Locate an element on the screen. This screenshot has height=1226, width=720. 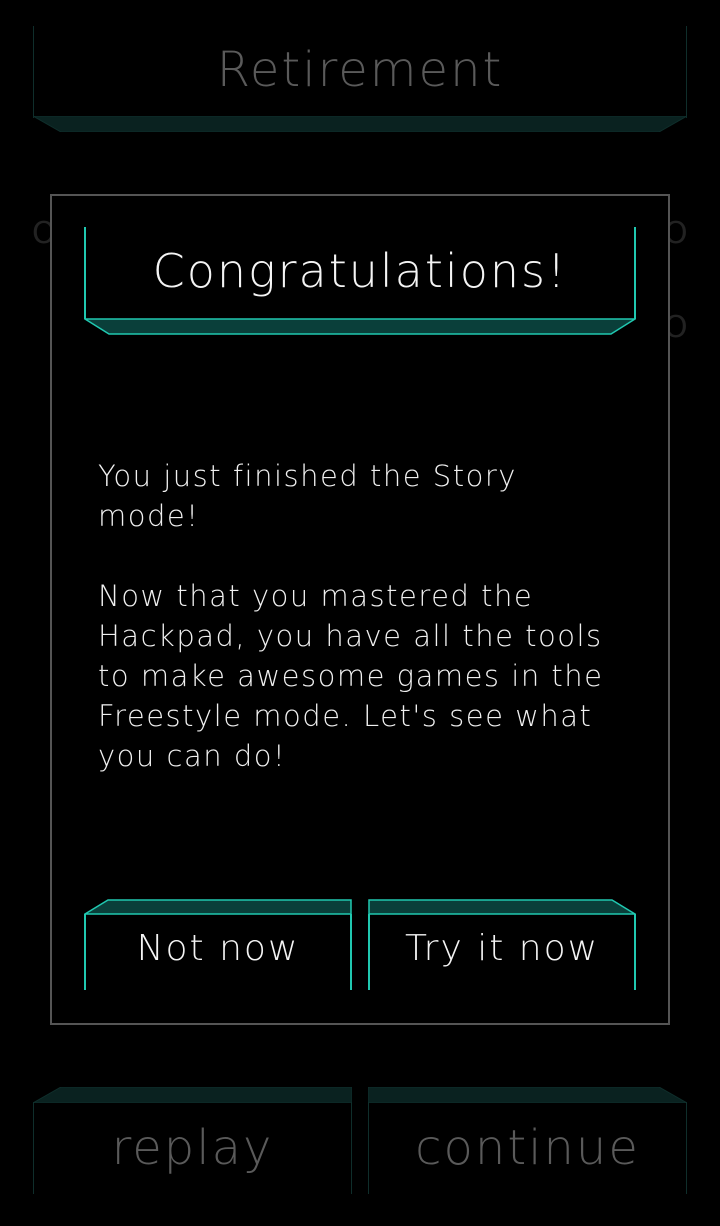
background-replay-top-bar is located at coordinates (192, 1095).